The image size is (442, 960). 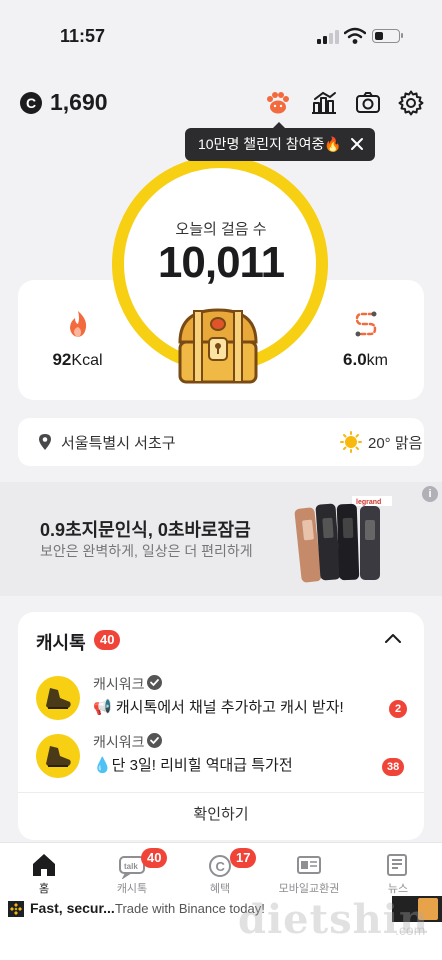 What do you see at coordinates (146, 551) in the screenshot?
I see `ad-subtitle: 보안은 완벽하게, 일상은 더 편리하게` at bounding box center [146, 551].